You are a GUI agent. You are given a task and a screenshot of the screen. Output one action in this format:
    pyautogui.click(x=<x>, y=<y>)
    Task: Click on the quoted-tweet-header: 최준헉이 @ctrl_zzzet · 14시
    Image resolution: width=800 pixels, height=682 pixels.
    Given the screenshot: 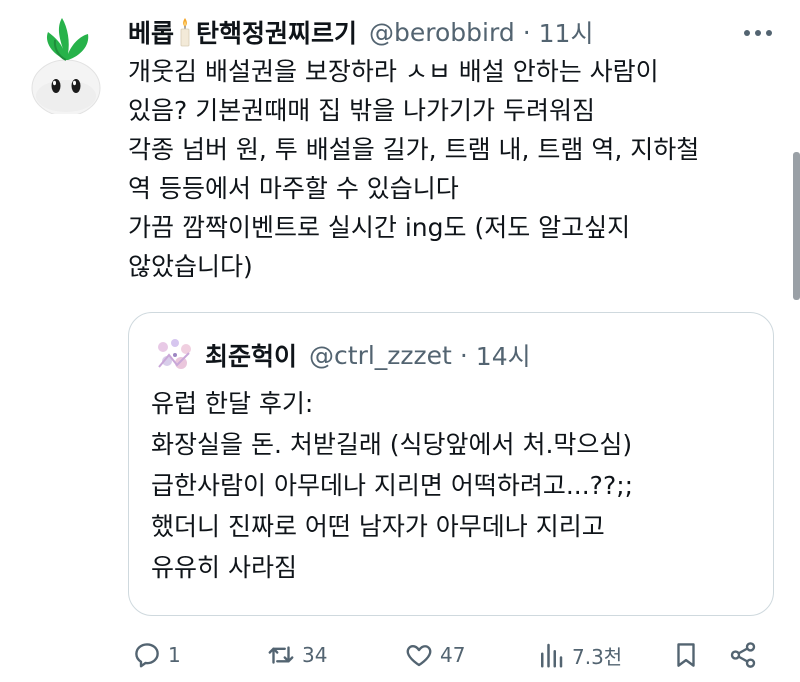 What is the action you would take?
    pyautogui.click(x=343, y=355)
    